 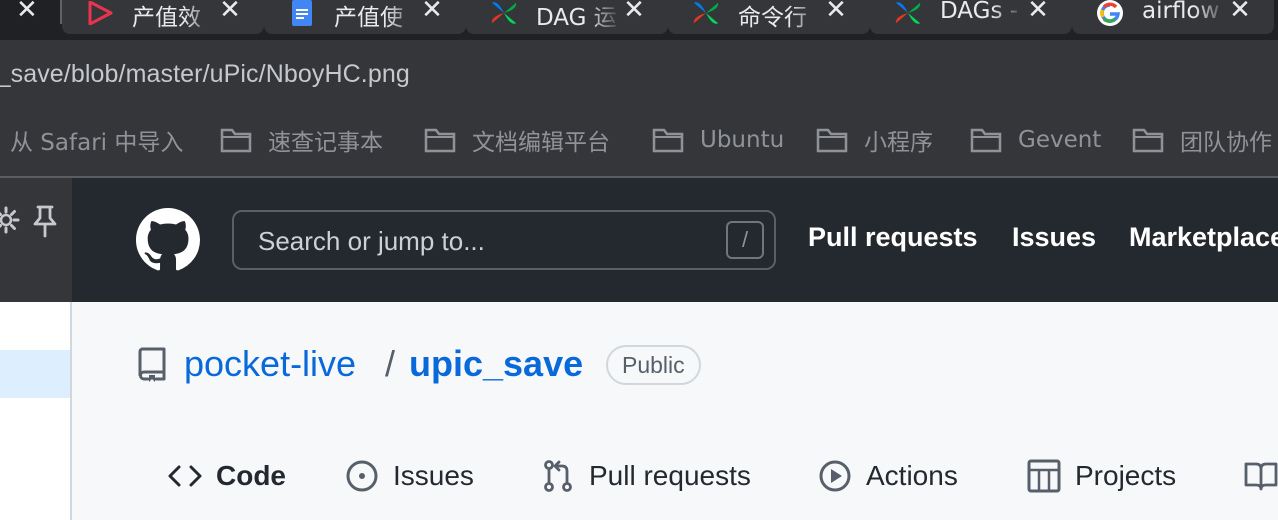 I want to click on google-g-icon, so click(x=1110, y=13).